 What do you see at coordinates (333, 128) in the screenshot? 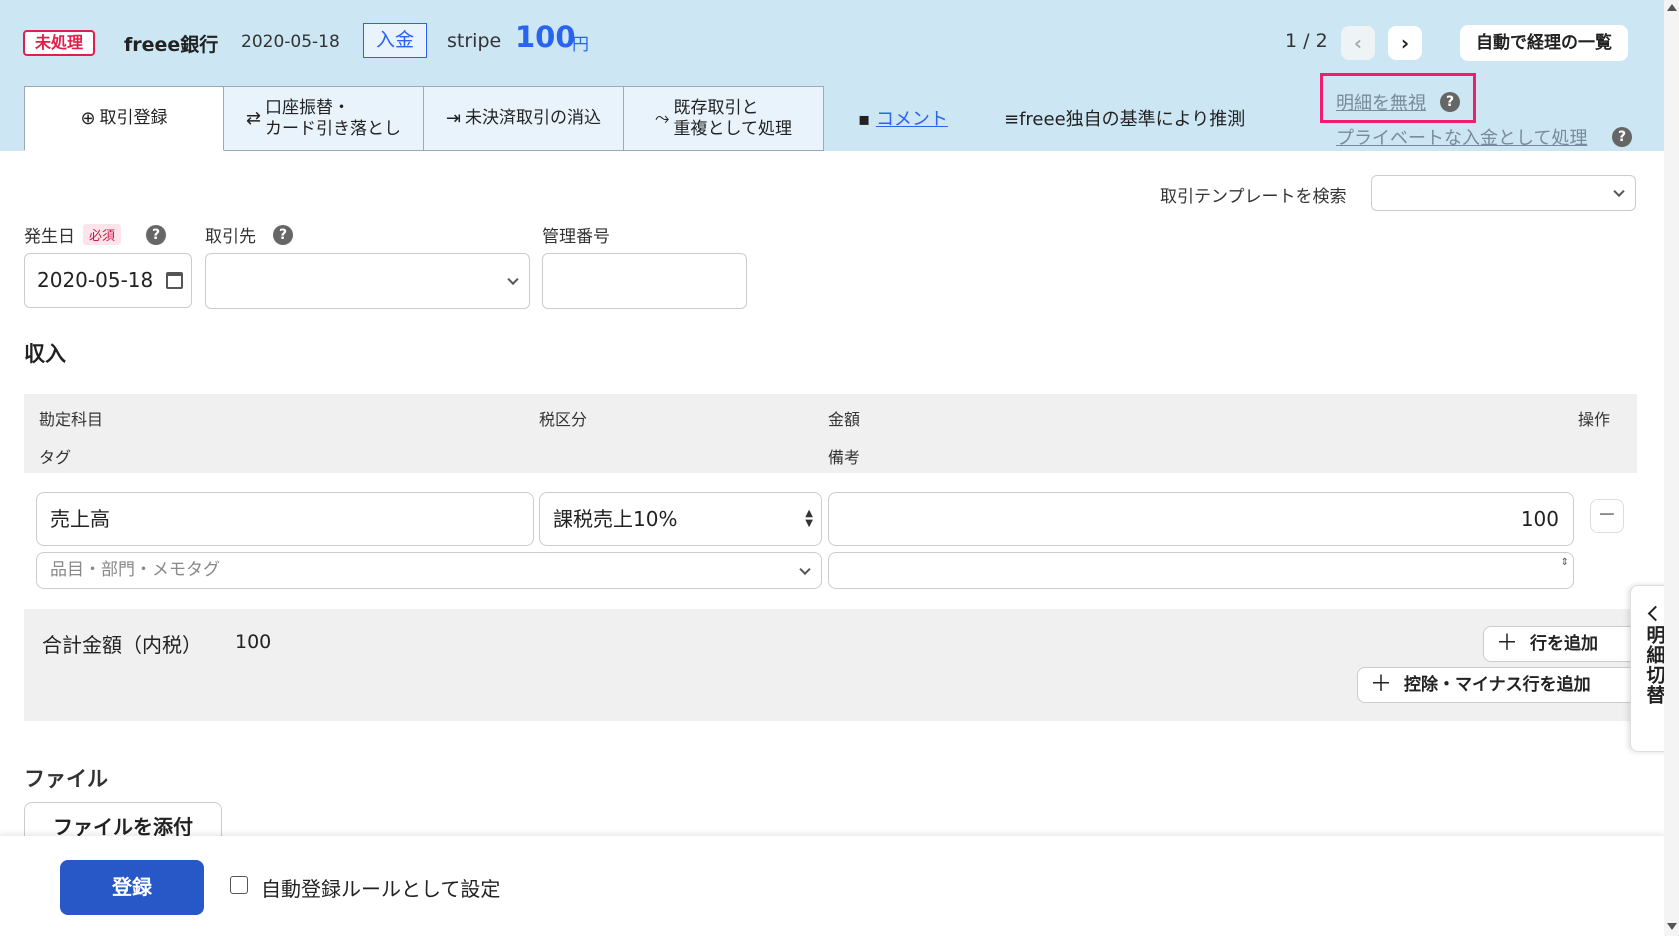
I see `tab-label-line2: カード引き落とし` at bounding box center [333, 128].